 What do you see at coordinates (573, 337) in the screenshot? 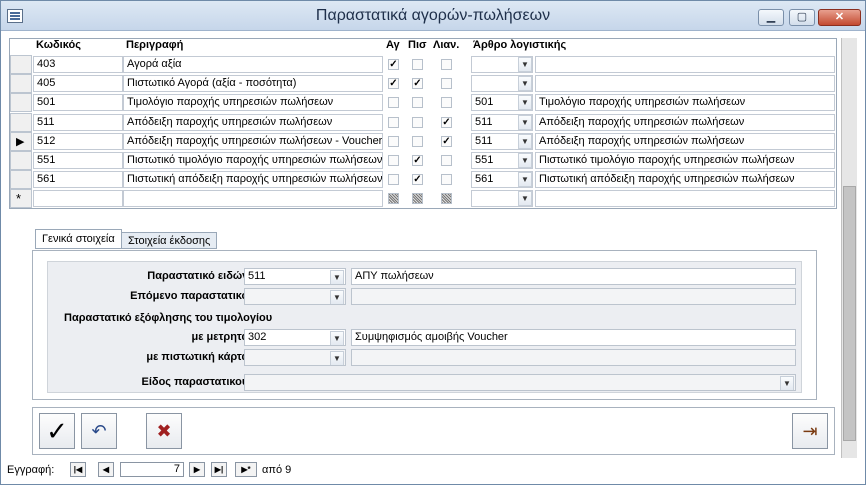
I see `cash-desc-field: Συμψηφισμός αμοιβής Voucher` at bounding box center [573, 337].